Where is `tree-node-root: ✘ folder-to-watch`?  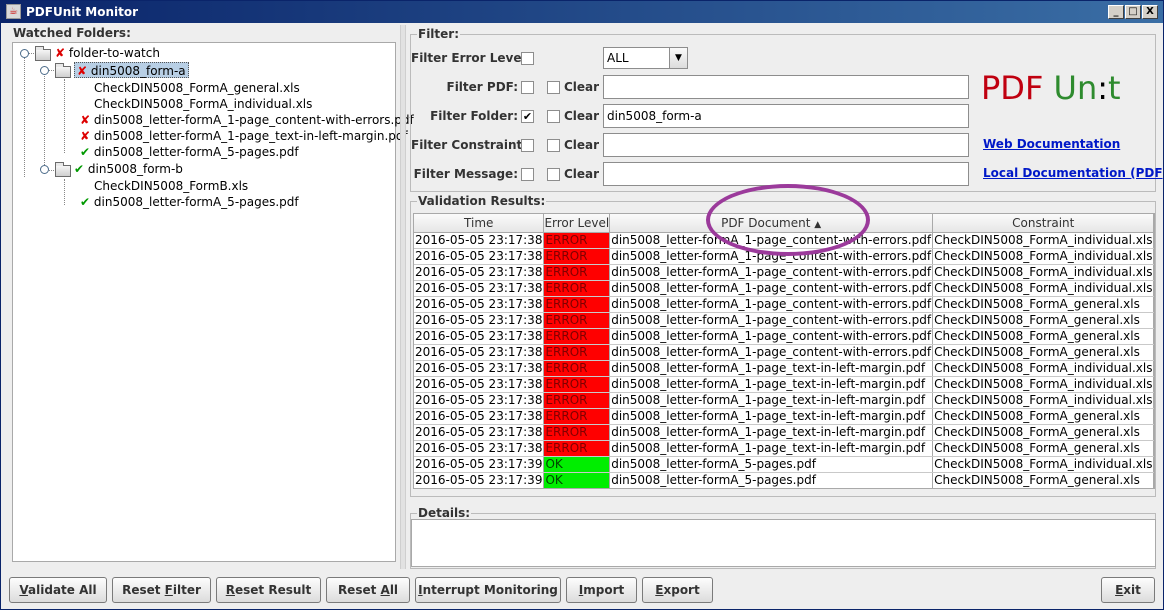 tree-node-root: ✘ folder-to-watch is located at coordinates (107, 53).